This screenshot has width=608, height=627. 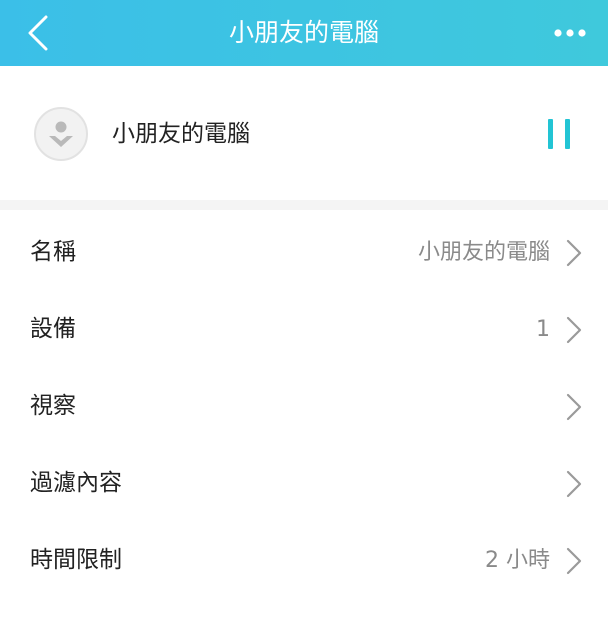 What do you see at coordinates (543, 329) in the screenshot?
I see `row-value: 1` at bounding box center [543, 329].